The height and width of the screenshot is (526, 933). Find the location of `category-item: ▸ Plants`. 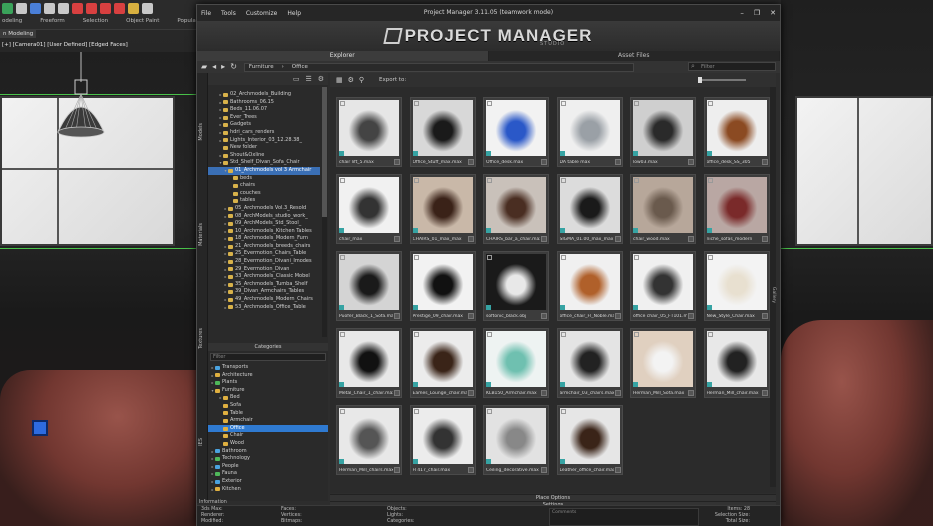

category-item: ▸ Plants is located at coordinates (268, 383).